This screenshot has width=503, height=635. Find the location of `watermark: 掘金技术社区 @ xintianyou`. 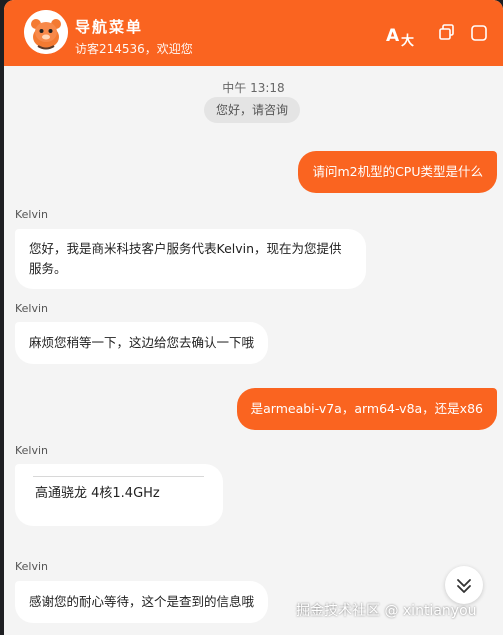

watermark: 掘金技术社区 @ xintianyou is located at coordinates (386, 611).